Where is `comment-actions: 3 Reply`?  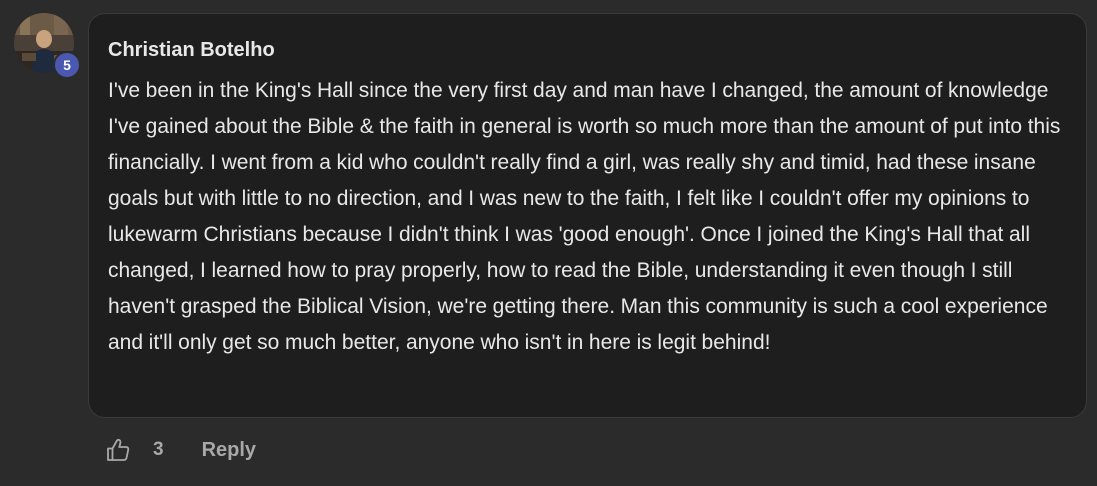 comment-actions: 3 Reply is located at coordinates (180, 450).